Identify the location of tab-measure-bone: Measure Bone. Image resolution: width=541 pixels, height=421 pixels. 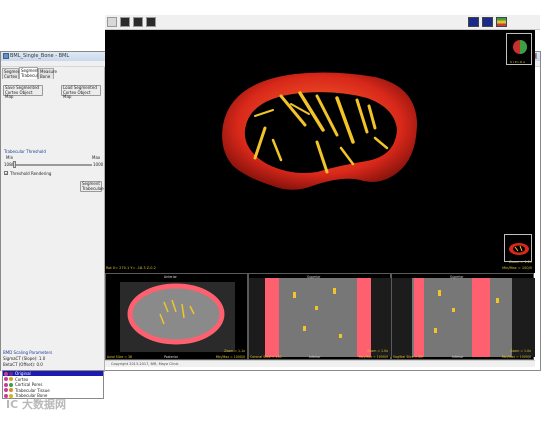
(47, 73).